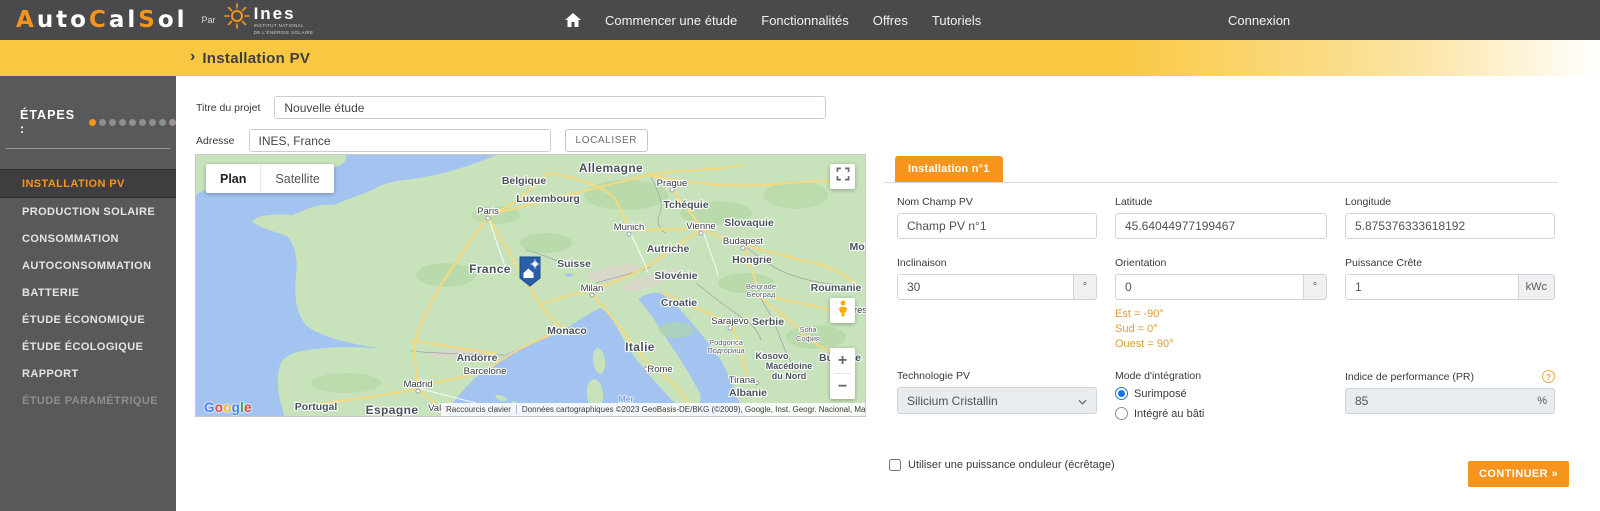  I want to click on map-label: Sarajevo, so click(730, 321).